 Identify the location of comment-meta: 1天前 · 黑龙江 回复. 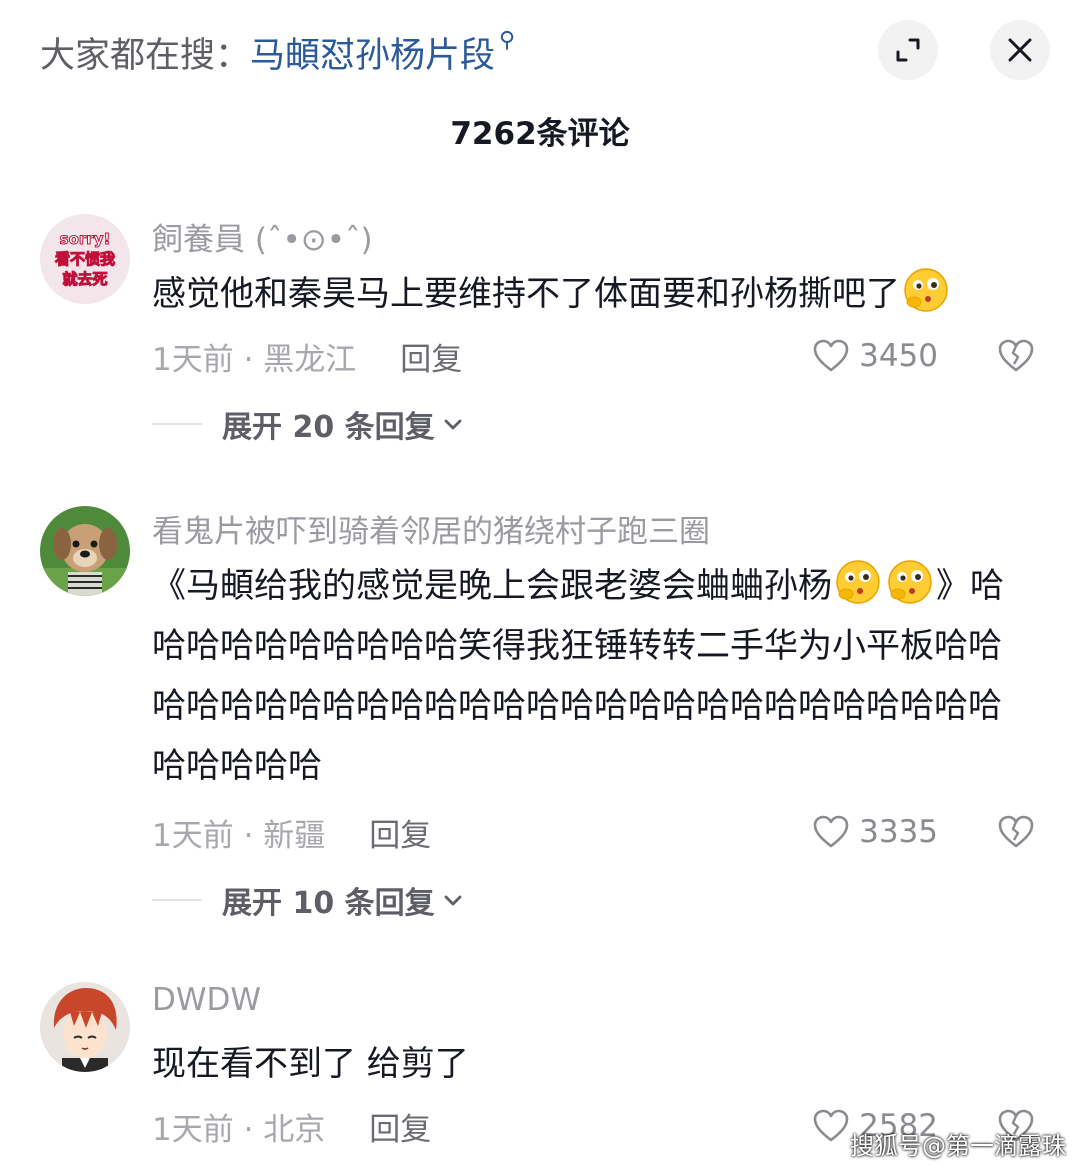
(307, 356).